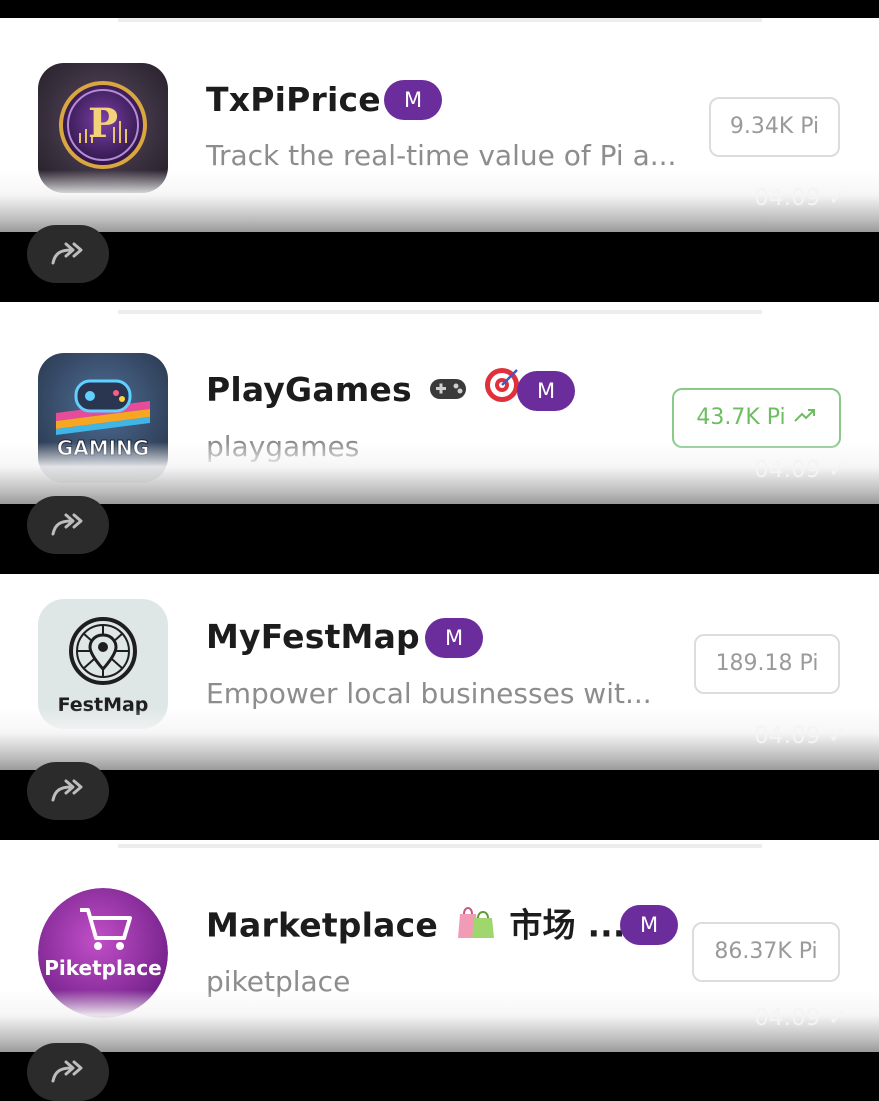  Describe the element at coordinates (805, 418) in the screenshot. I see `trend-up-icon` at that location.